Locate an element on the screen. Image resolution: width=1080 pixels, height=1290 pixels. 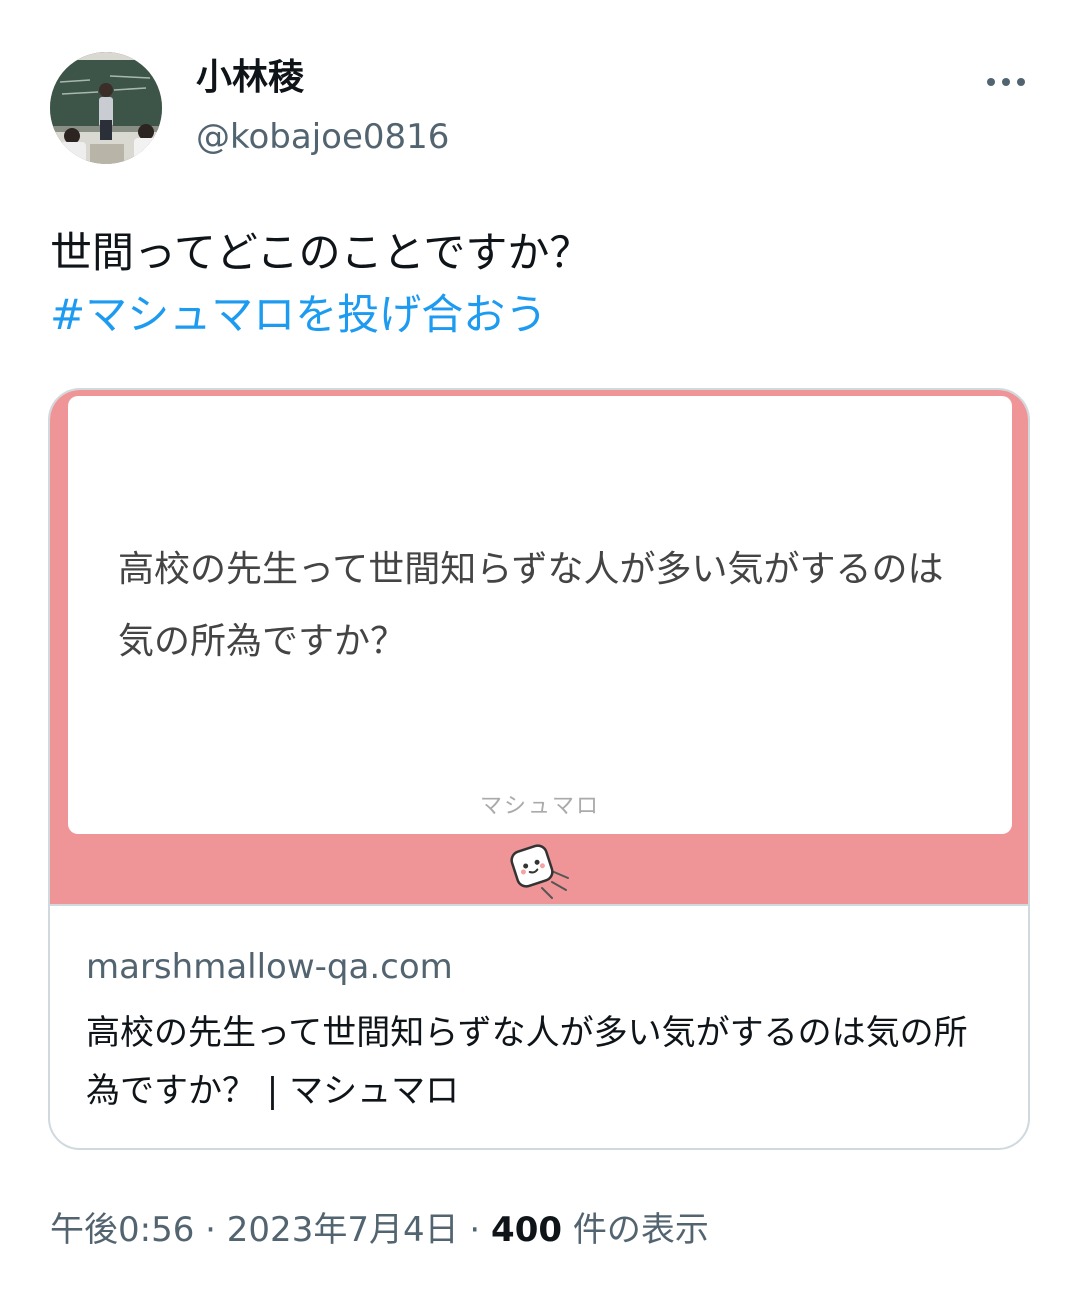
tweet-meta: 午後0:56 · 2023年7月4日 · 400 件の表示 is located at coordinates (379, 1230).